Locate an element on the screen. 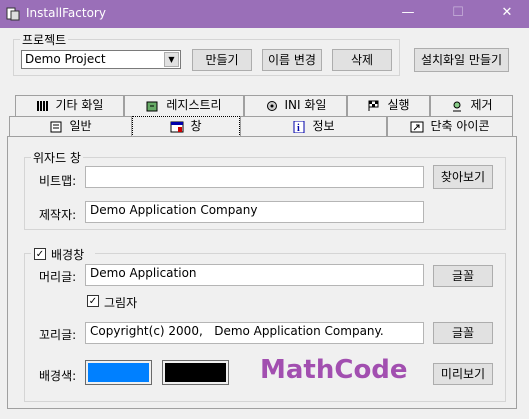 This screenshot has width=529, height=419. mathcode-watermark: MathCode is located at coordinates (334, 370).